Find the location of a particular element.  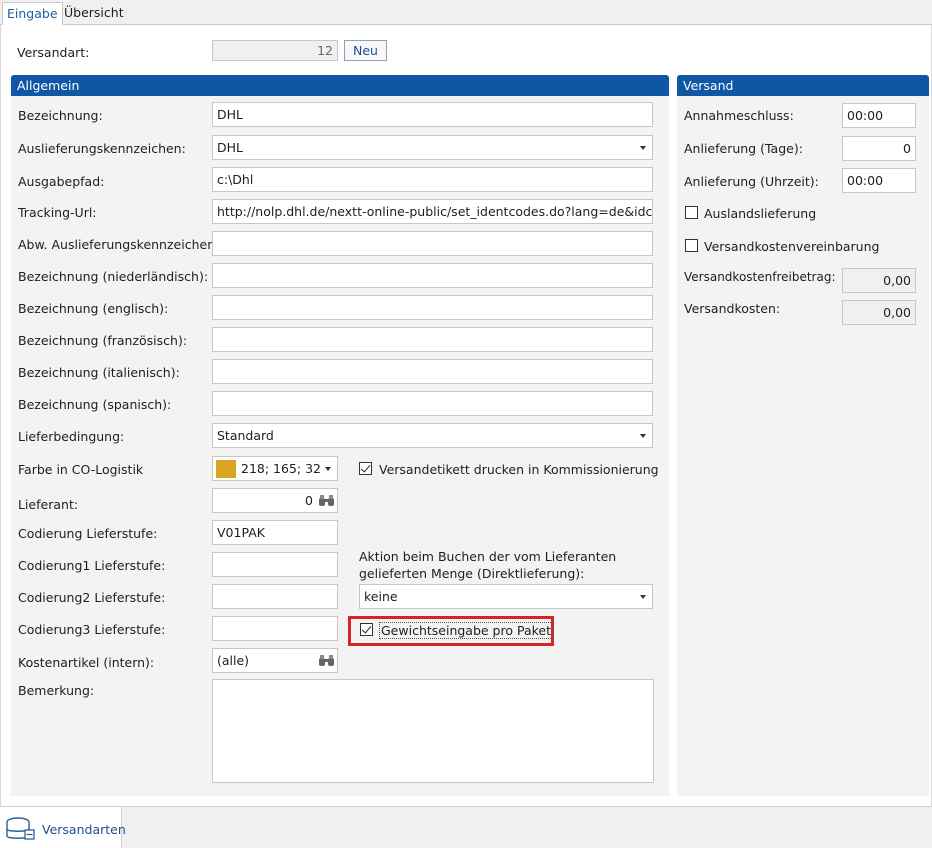

database-icon is located at coordinates (20, 828).